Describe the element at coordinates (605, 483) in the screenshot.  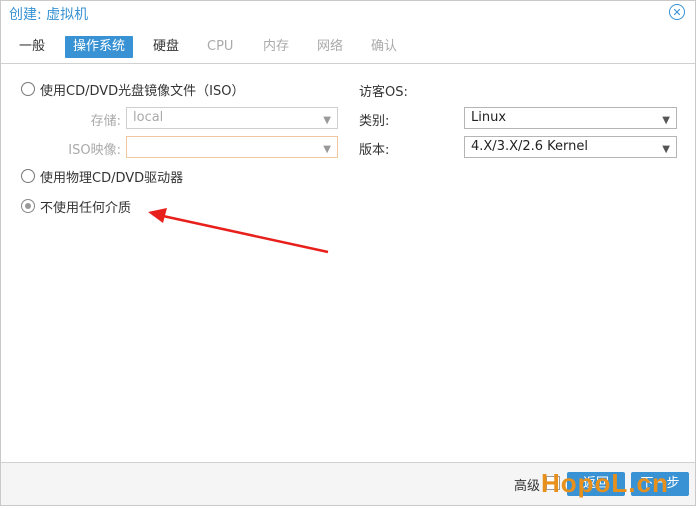
I see `watermark-logo: HopoL.cn` at that location.